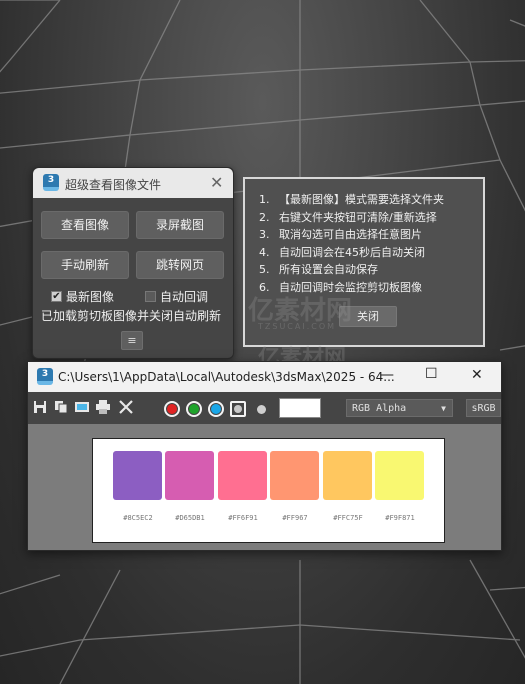 The width and height of the screenshot is (525, 684). I want to click on manual-refresh-button: 手动刷新, so click(85, 265).